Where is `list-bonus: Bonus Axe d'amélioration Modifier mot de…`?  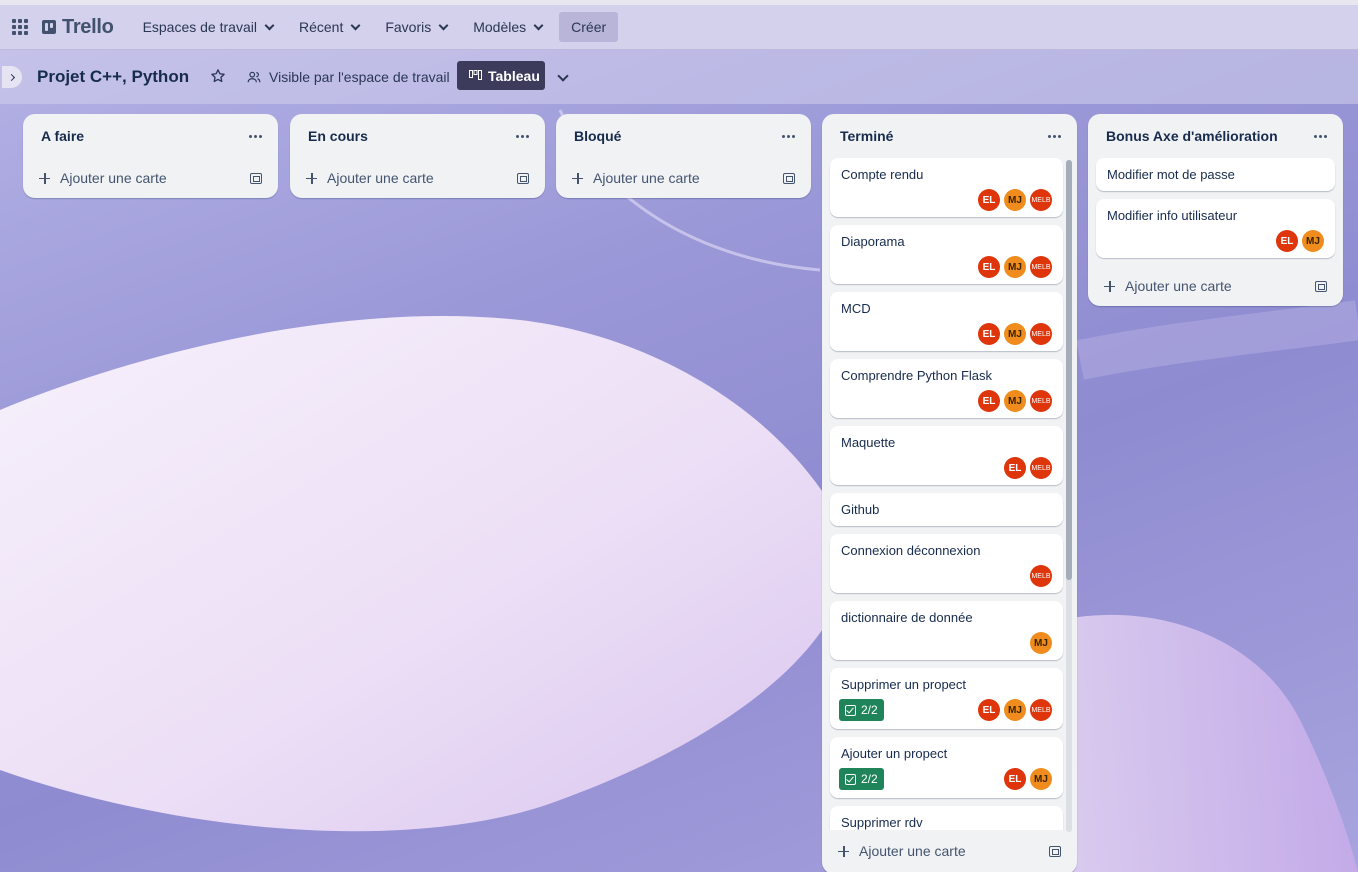 list-bonus: Bonus Axe d'amélioration Modifier mot de… is located at coordinates (1215, 210).